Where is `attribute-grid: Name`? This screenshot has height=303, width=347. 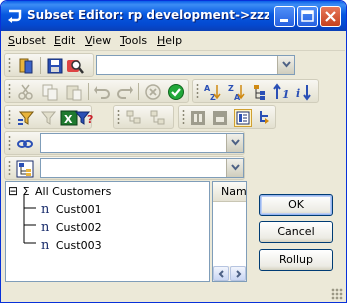
attribute-grid: Name is located at coordinates (229, 231).